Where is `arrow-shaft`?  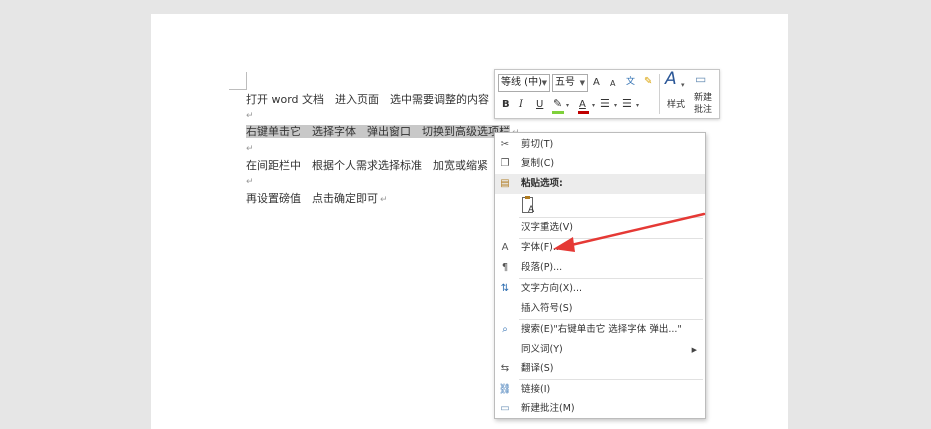 arrow-shaft is located at coordinates (635, 230).